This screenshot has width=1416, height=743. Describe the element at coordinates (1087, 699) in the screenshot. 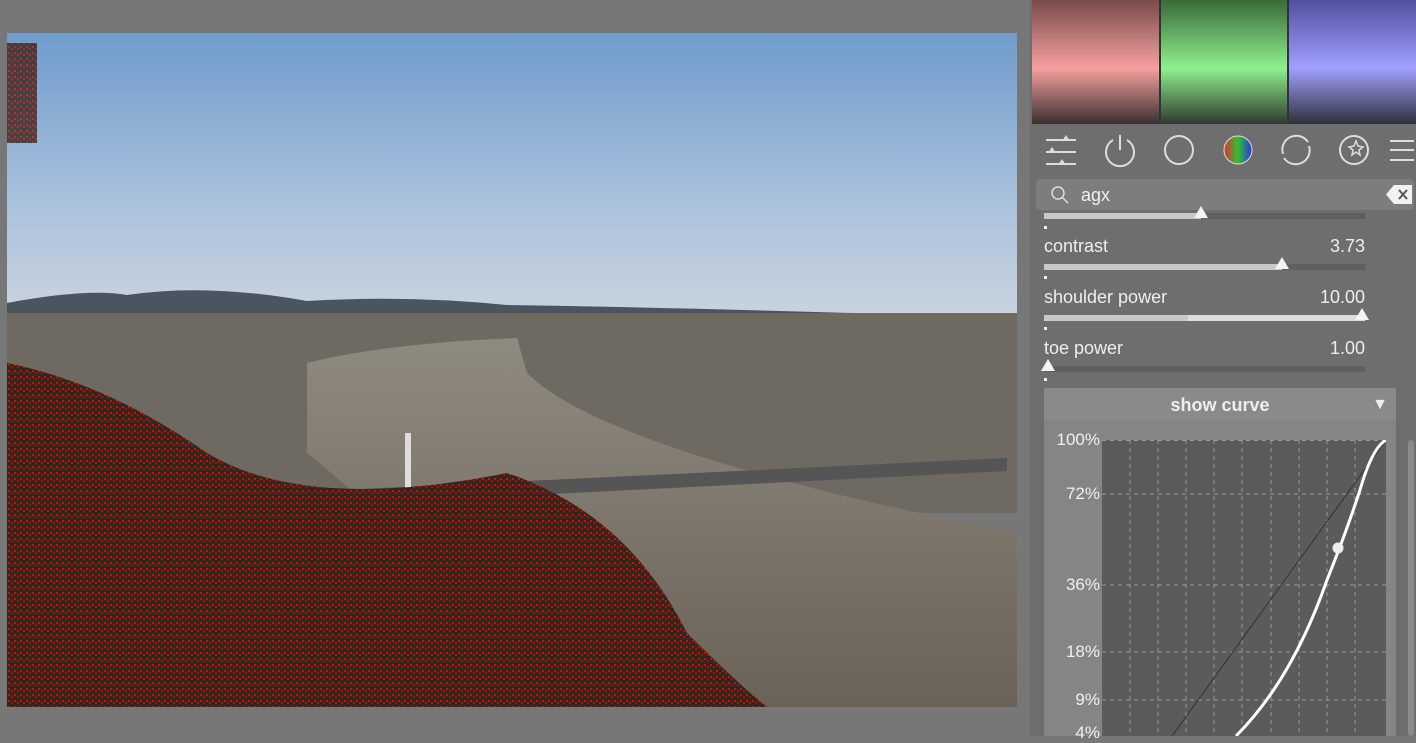

I see `y-label: 9%` at that location.